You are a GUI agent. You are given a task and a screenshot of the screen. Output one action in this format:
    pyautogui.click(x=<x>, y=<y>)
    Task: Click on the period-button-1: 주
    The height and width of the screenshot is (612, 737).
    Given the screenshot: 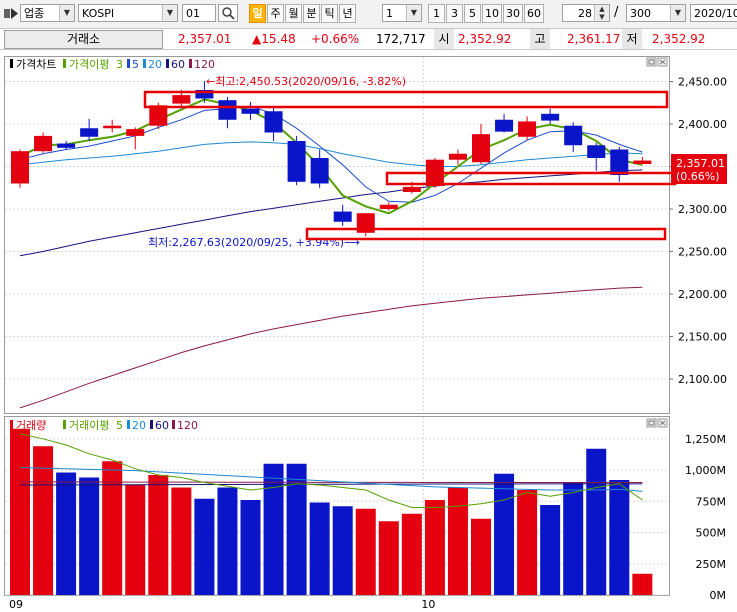 What is the action you would take?
    pyautogui.click(x=275, y=13)
    